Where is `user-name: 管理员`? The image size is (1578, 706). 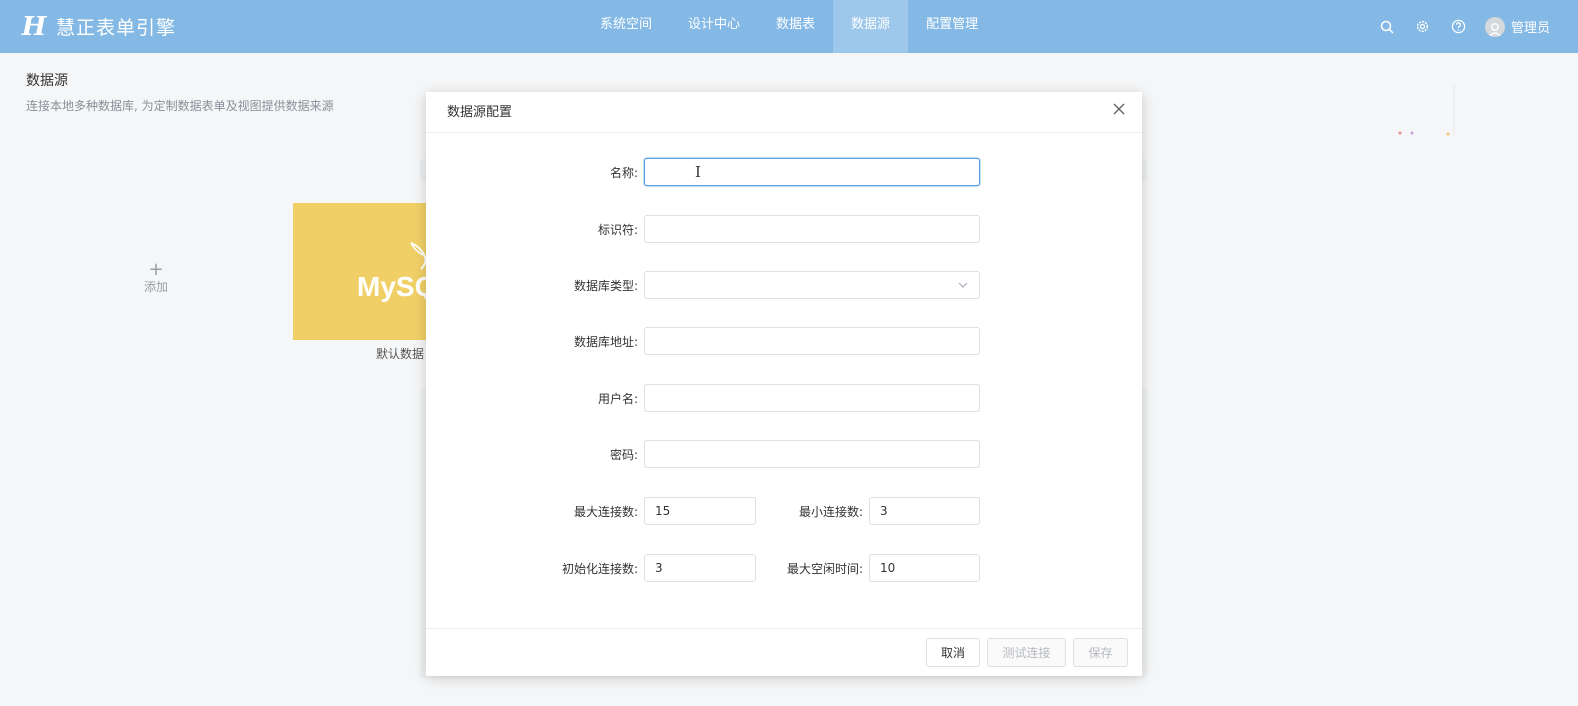 user-name: 管理员 is located at coordinates (1530, 28).